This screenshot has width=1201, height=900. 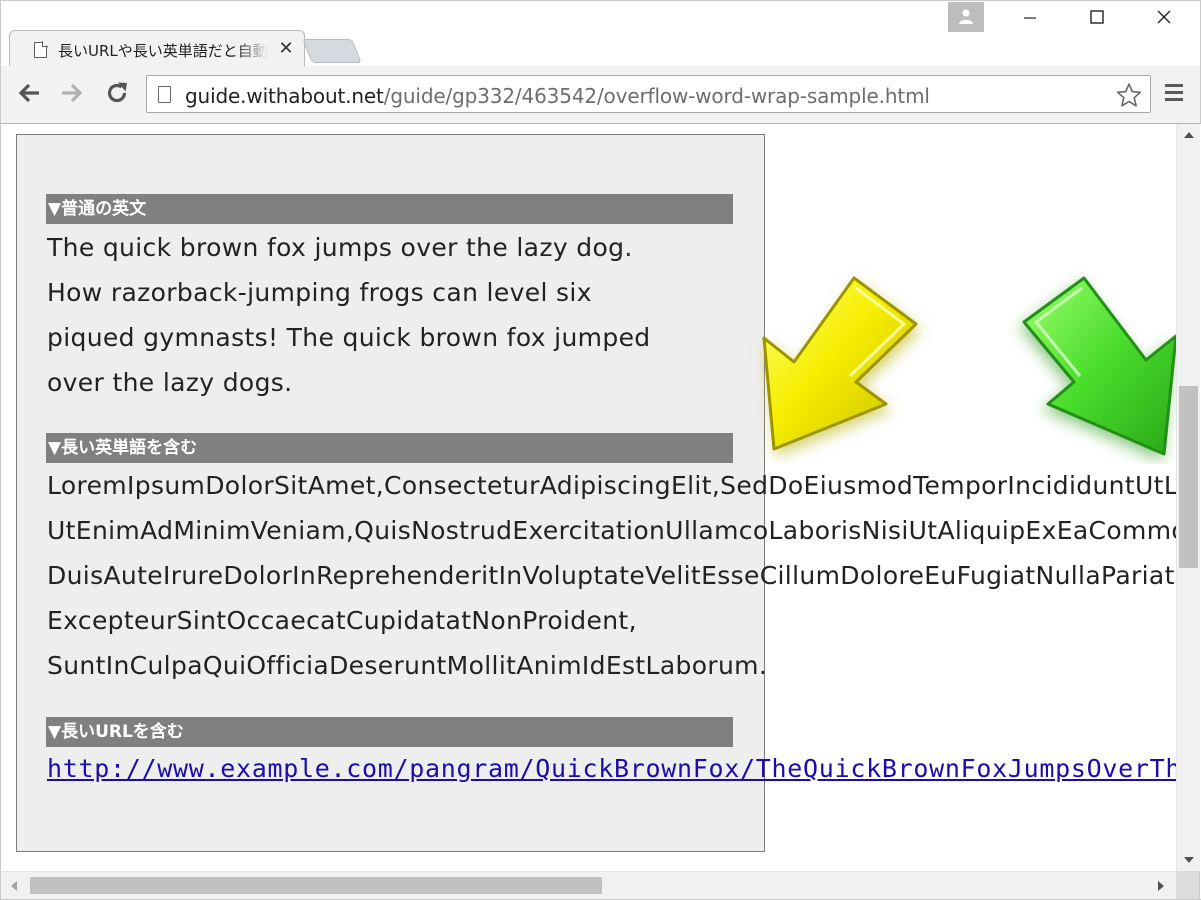 I want to click on section-heading: ▼長い英単語を含む, so click(x=389, y=448).